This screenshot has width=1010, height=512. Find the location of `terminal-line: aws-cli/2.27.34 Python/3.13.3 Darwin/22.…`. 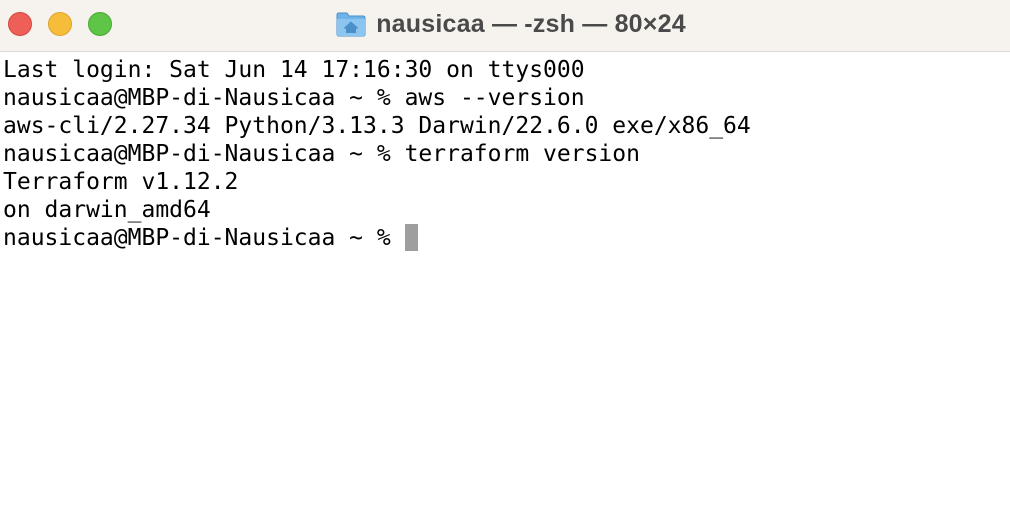

terminal-line: aws-cli/2.27.34 Python/3.13.3 Darwin/22.… is located at coordinates (377, 126).